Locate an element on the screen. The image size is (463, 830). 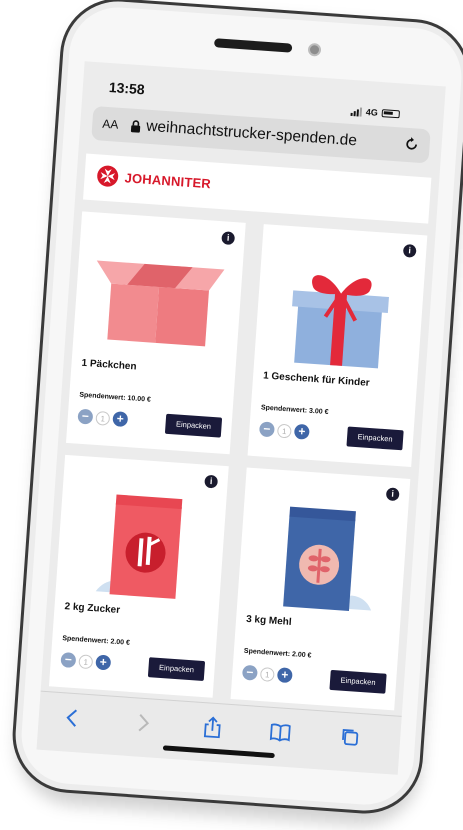
maltese-cross-icon is located at coordinates (108, 176).